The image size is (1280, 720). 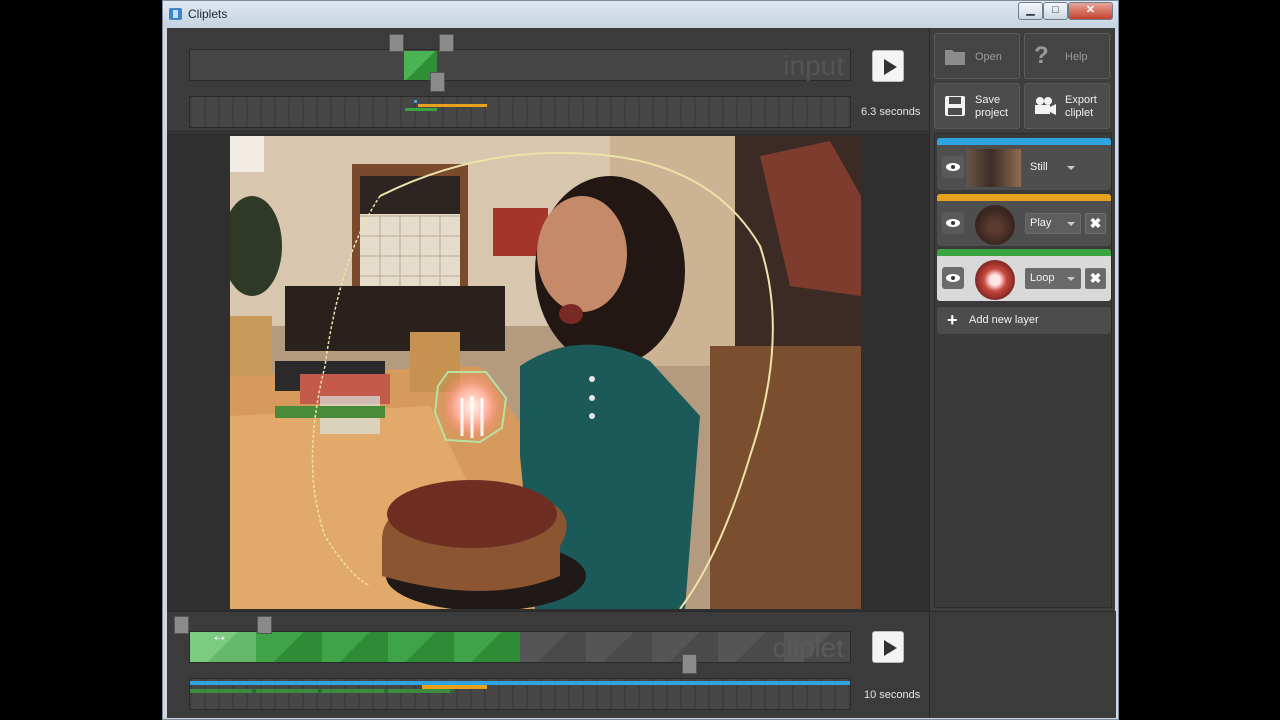 I want to click on input-layer-track, so click(x=520, y=112).